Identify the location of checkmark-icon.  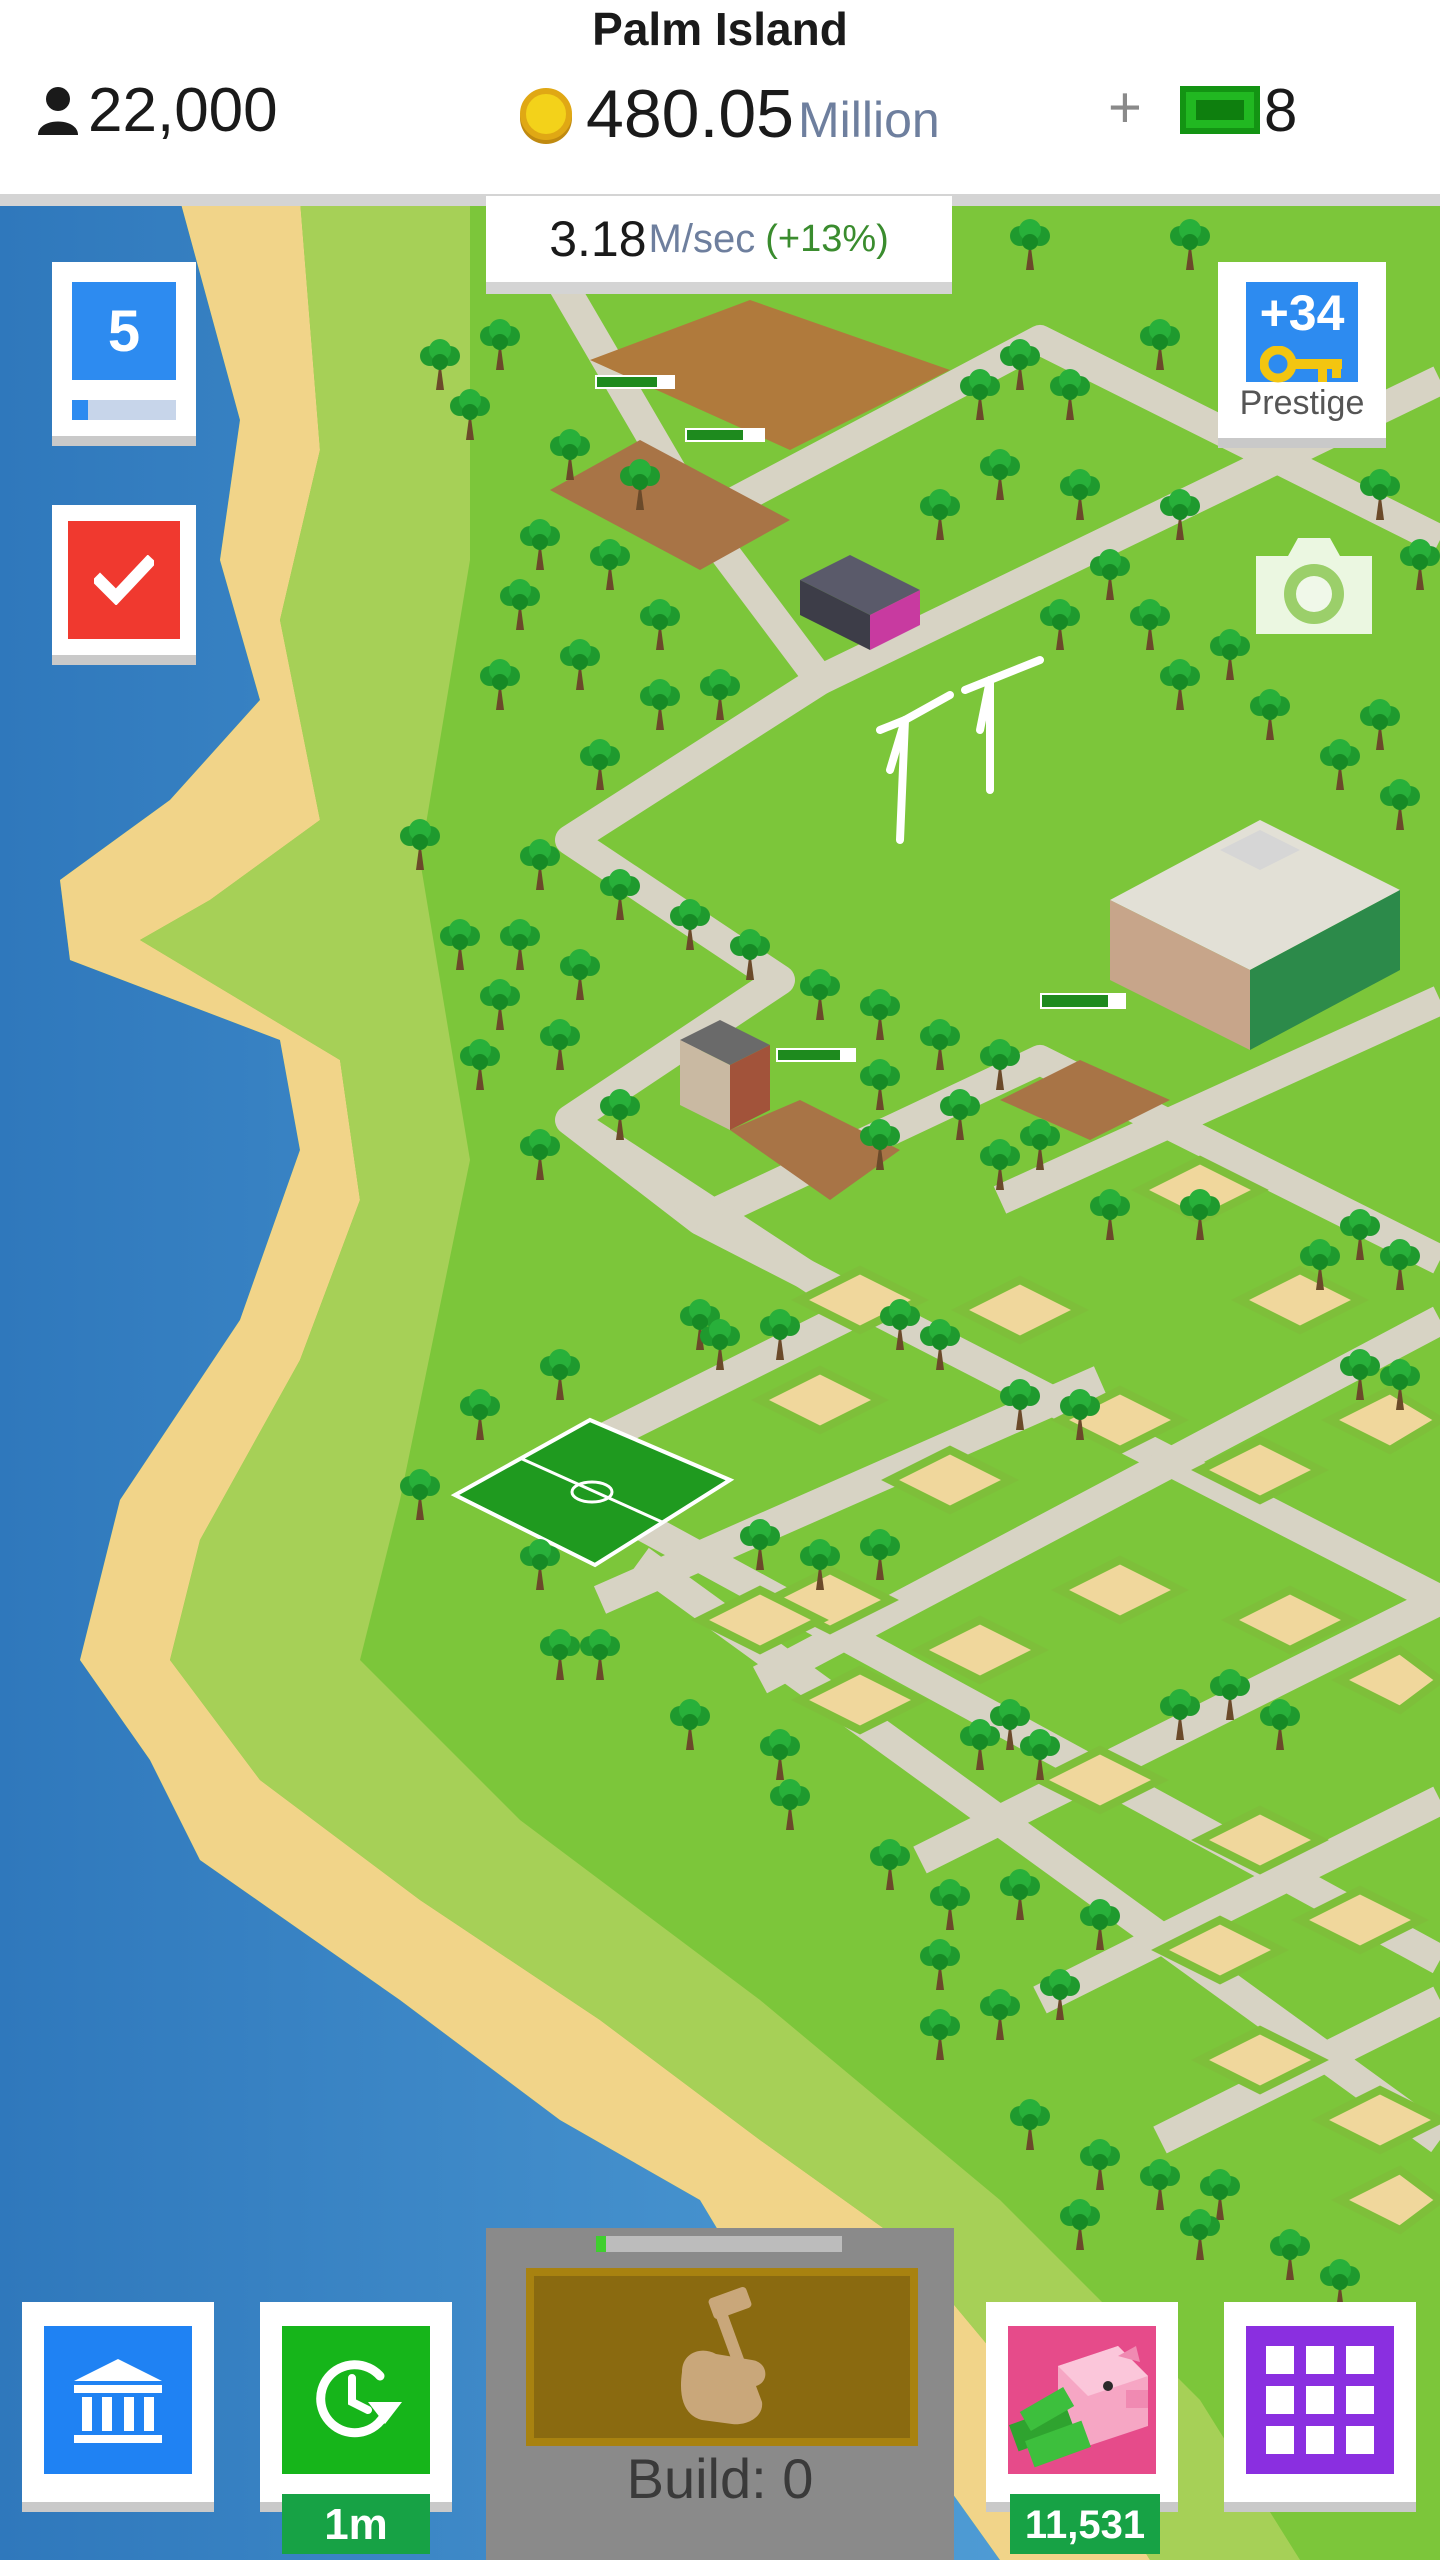
(124, 580).